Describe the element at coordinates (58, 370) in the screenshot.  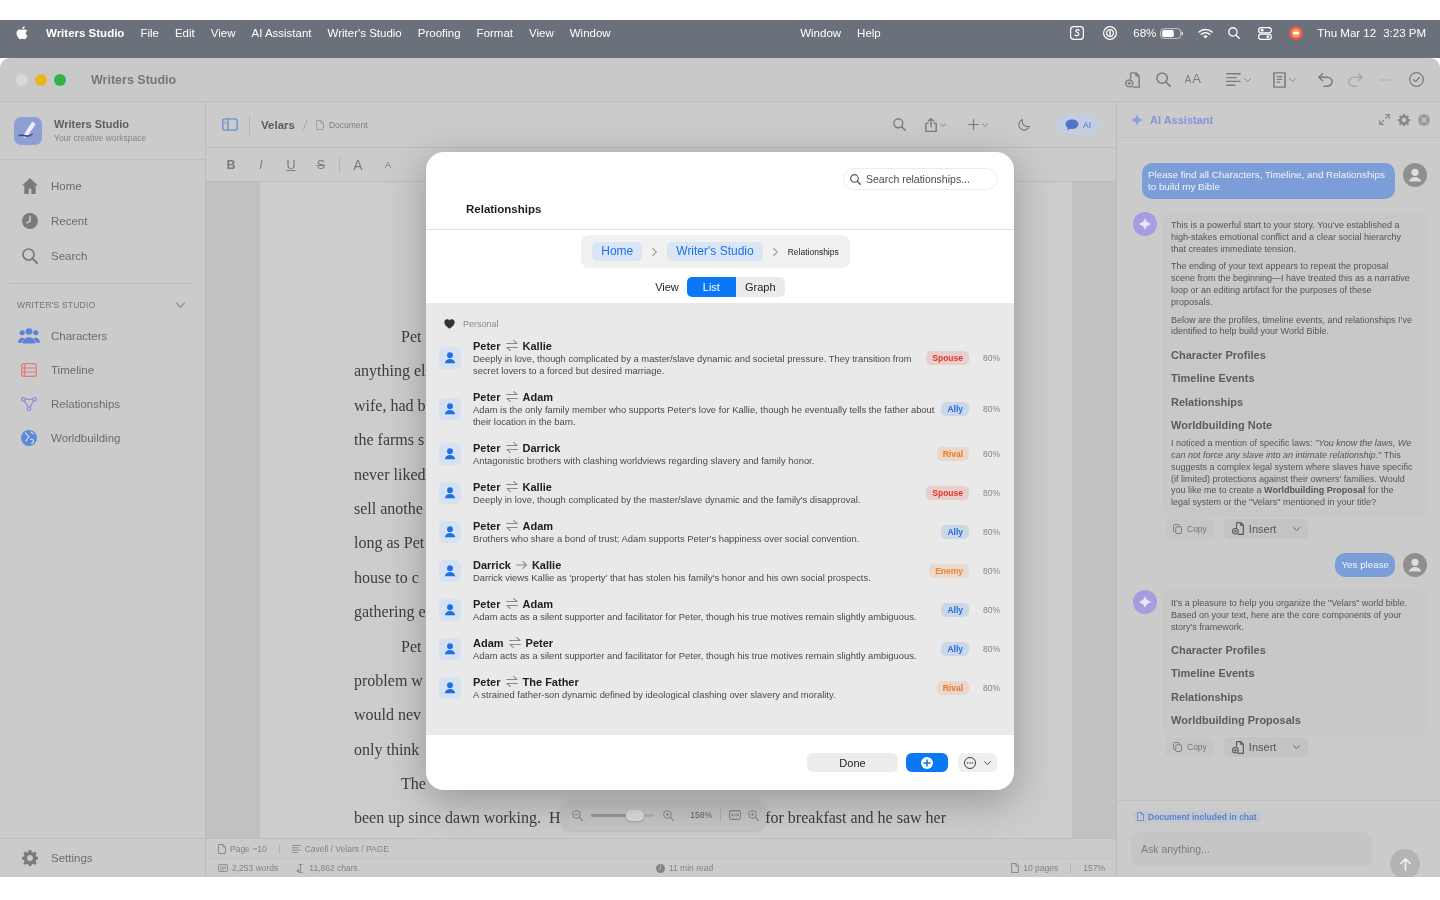
I see `nav-item: Timeline` at that location.